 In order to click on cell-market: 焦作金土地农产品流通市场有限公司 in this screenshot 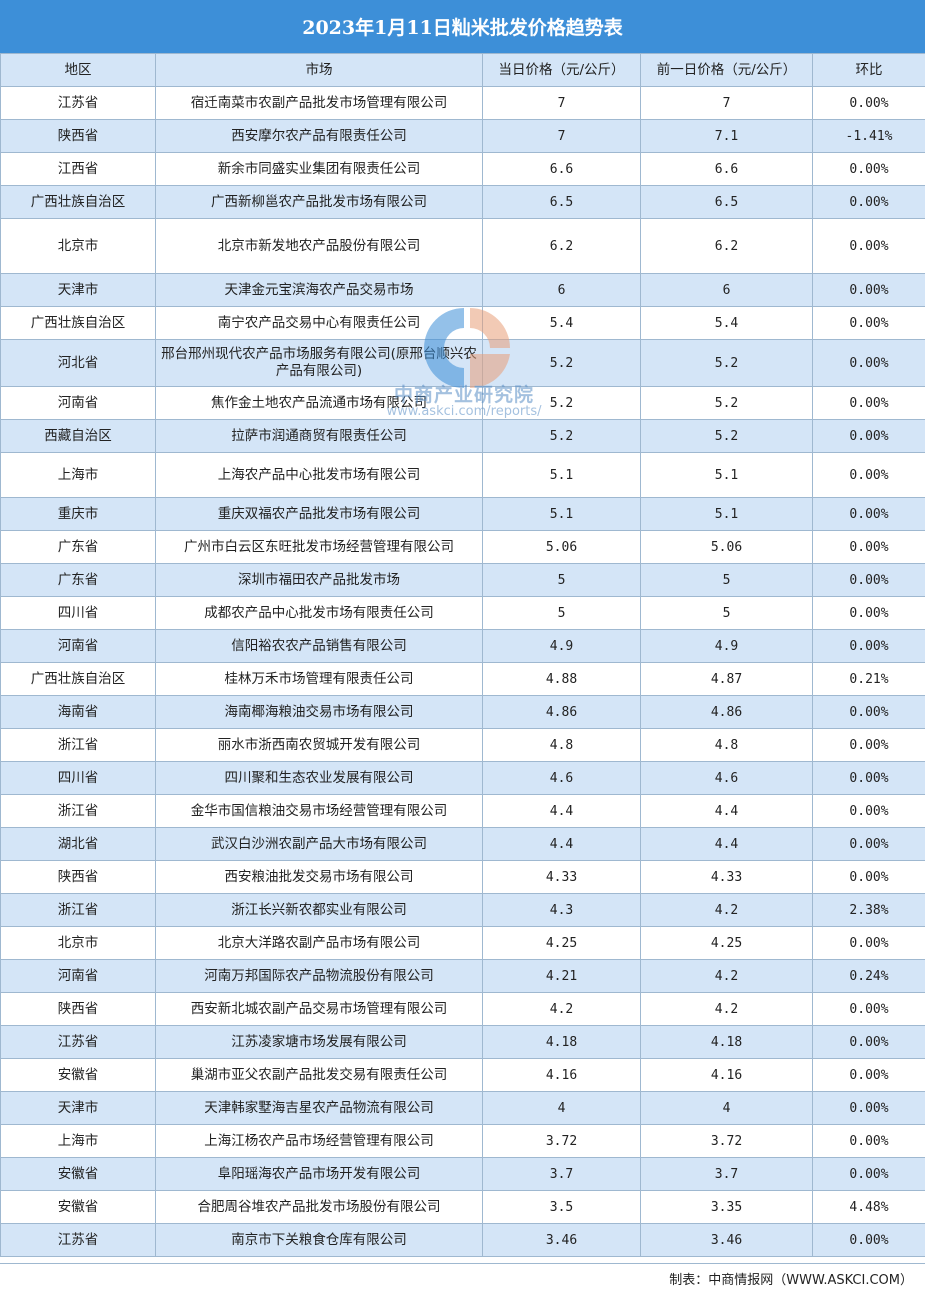, I will do `click(319, 403)`.